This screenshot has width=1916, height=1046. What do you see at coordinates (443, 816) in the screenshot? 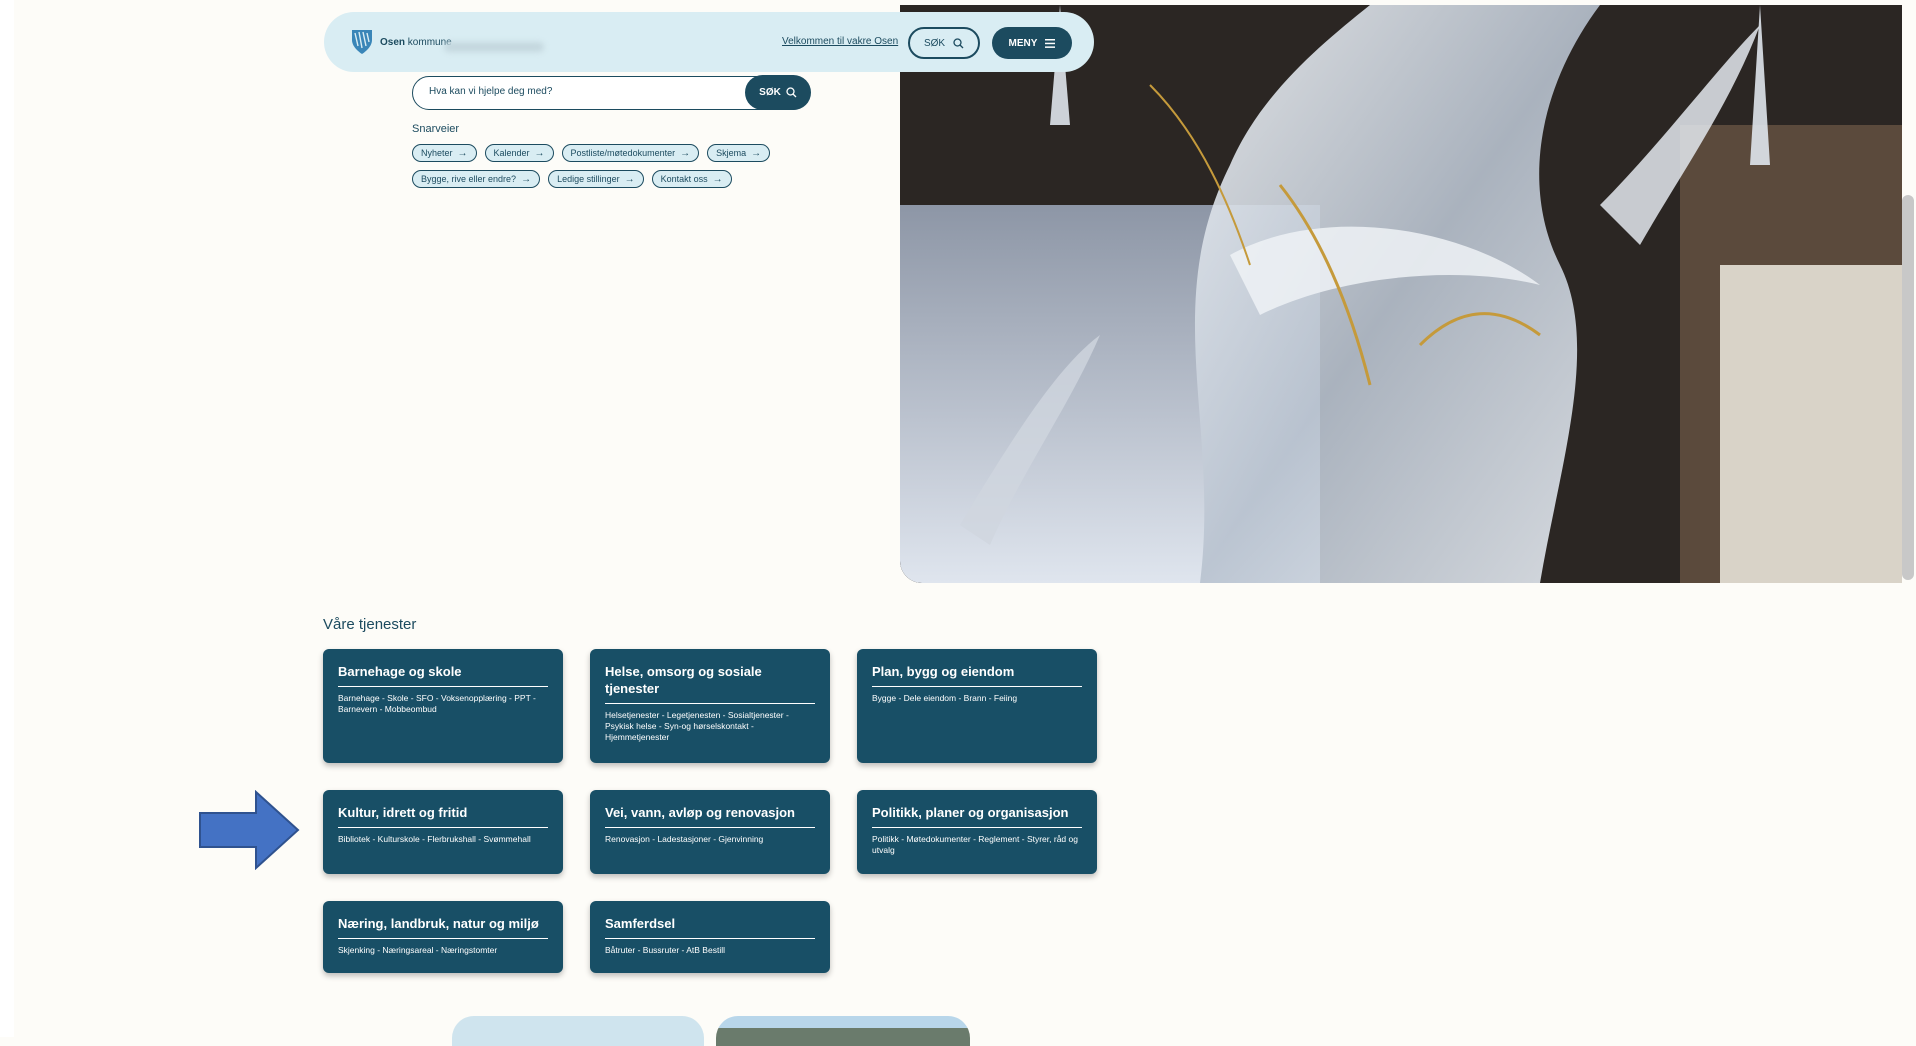
I see `service-card-title: Kultur, idrett og fritid` at bounding box center [443, 816].